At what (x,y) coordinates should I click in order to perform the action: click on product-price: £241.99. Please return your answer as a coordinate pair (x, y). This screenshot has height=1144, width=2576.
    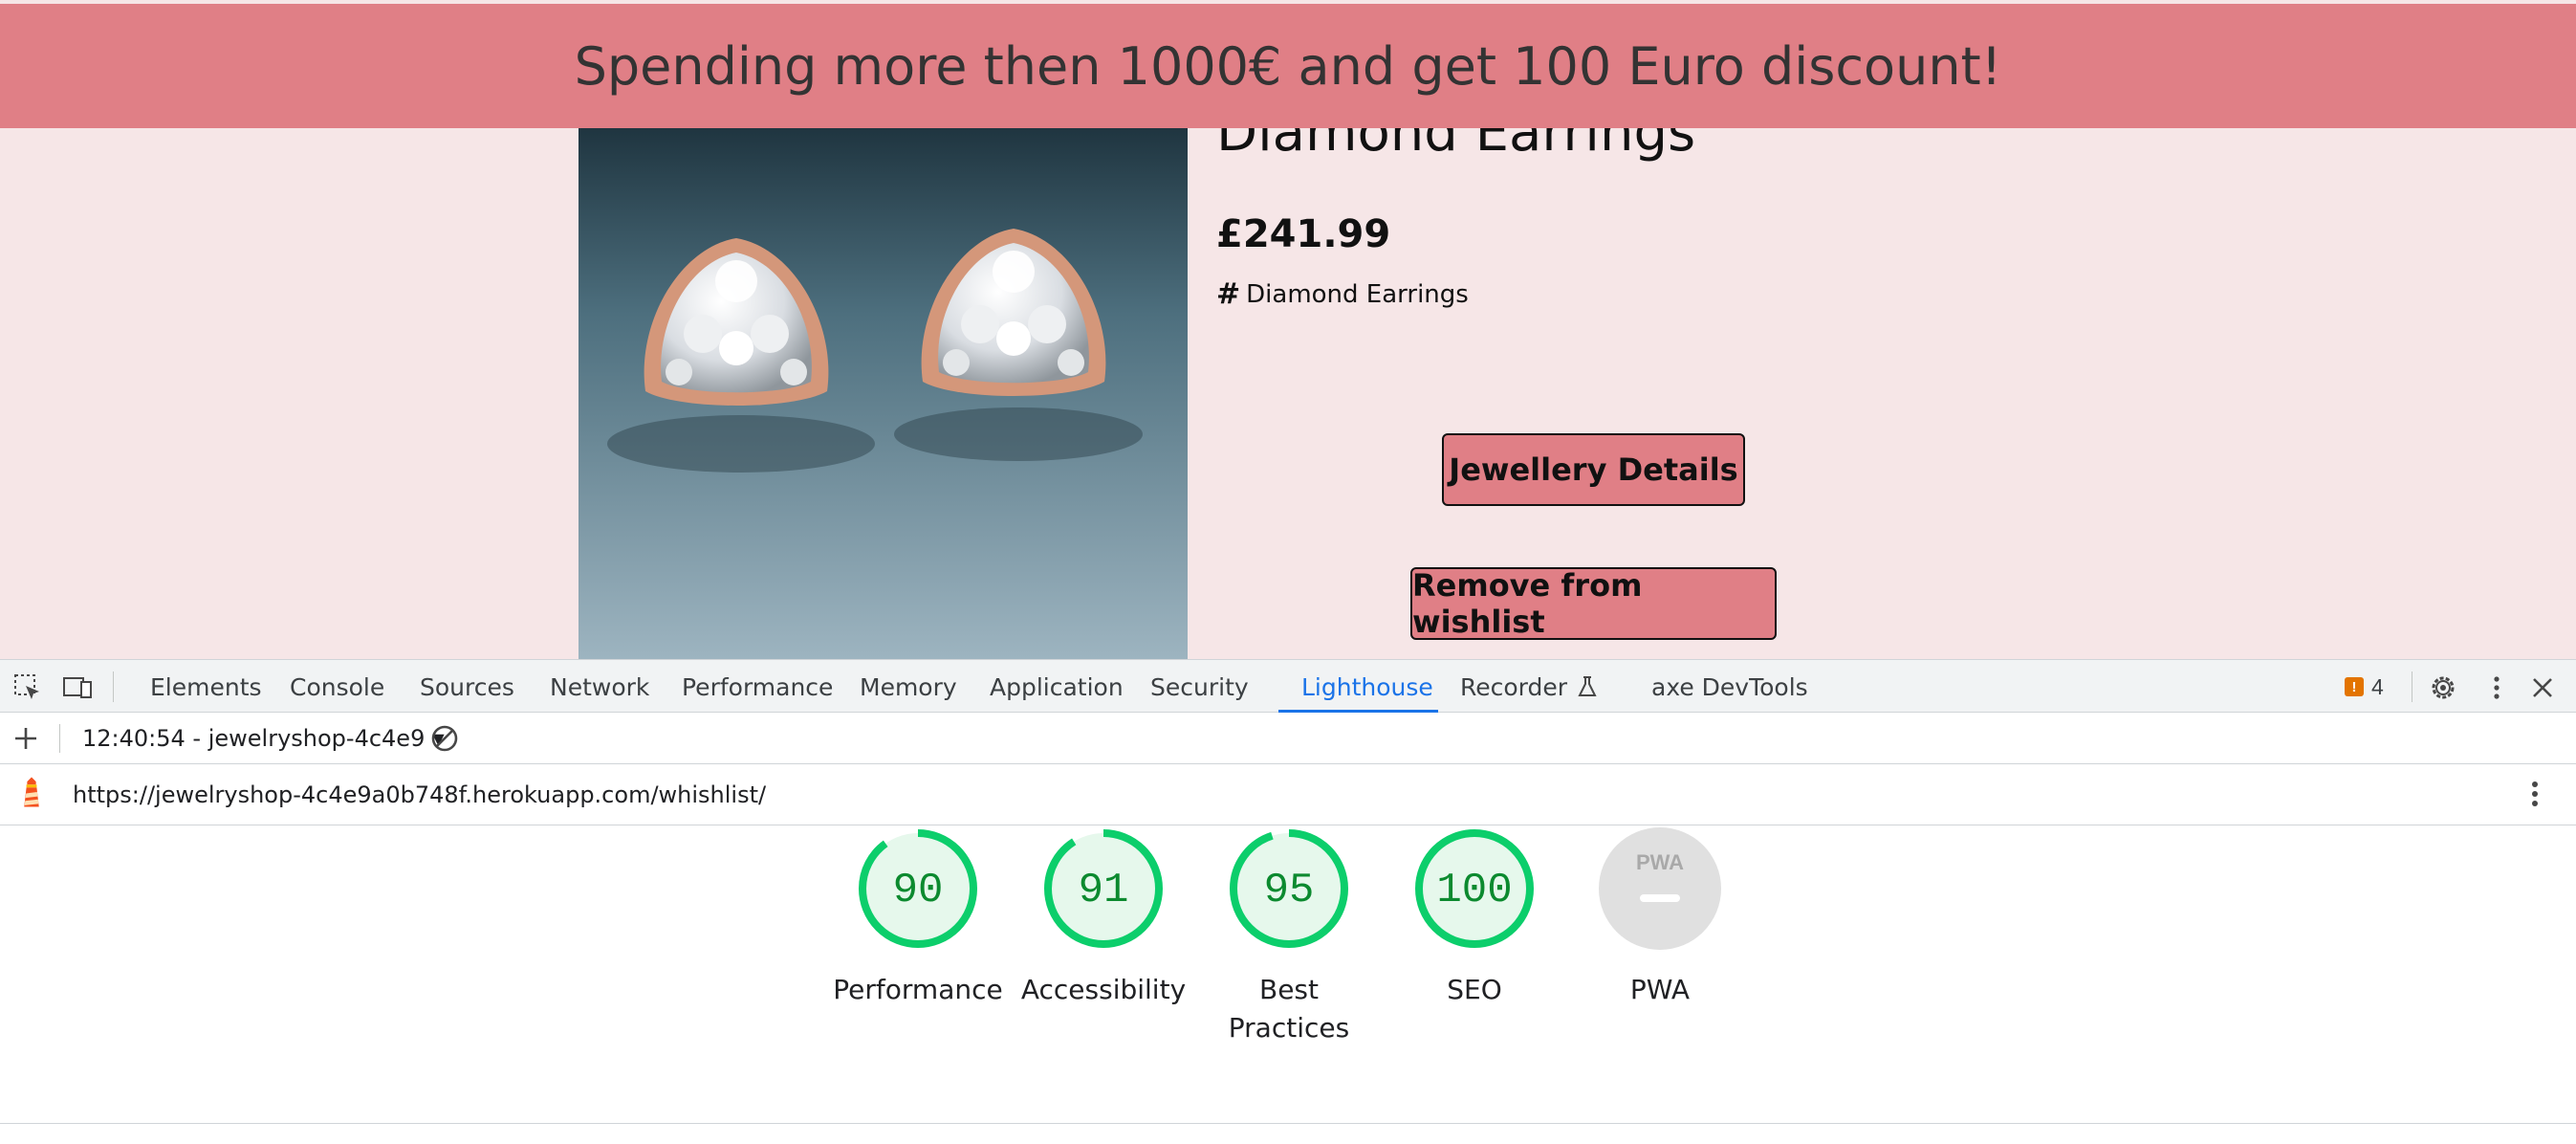
    Looking at the image, I should click on (1303, 234).